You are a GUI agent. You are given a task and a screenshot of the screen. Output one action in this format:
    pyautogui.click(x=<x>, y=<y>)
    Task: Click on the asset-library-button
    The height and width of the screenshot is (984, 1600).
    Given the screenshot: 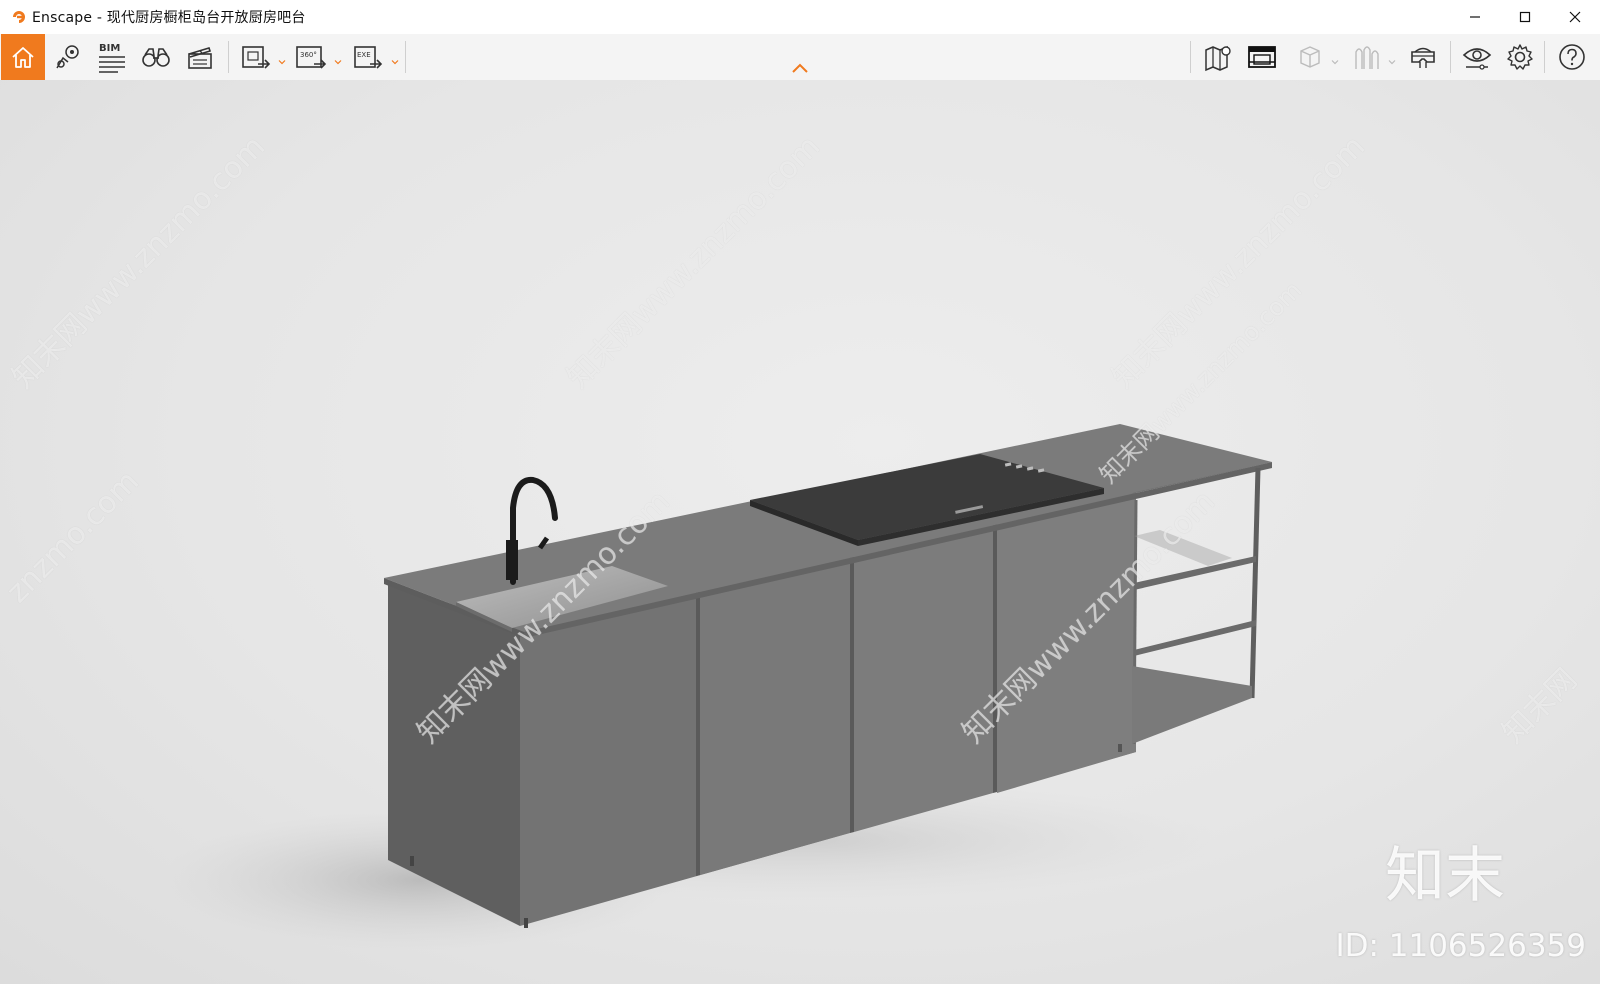 What is the action you would take?
    pyautogui.click(x=1366, y=57)
    